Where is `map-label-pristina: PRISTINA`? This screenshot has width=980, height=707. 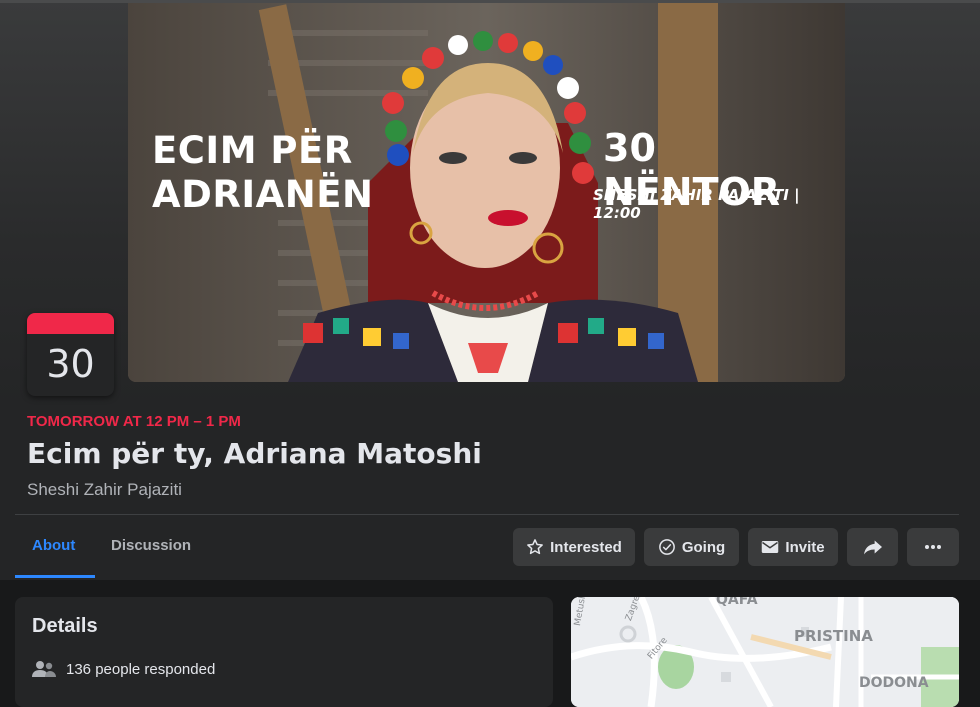 map-label-pristina: PRISTINA is located at coordinates (833, 636).